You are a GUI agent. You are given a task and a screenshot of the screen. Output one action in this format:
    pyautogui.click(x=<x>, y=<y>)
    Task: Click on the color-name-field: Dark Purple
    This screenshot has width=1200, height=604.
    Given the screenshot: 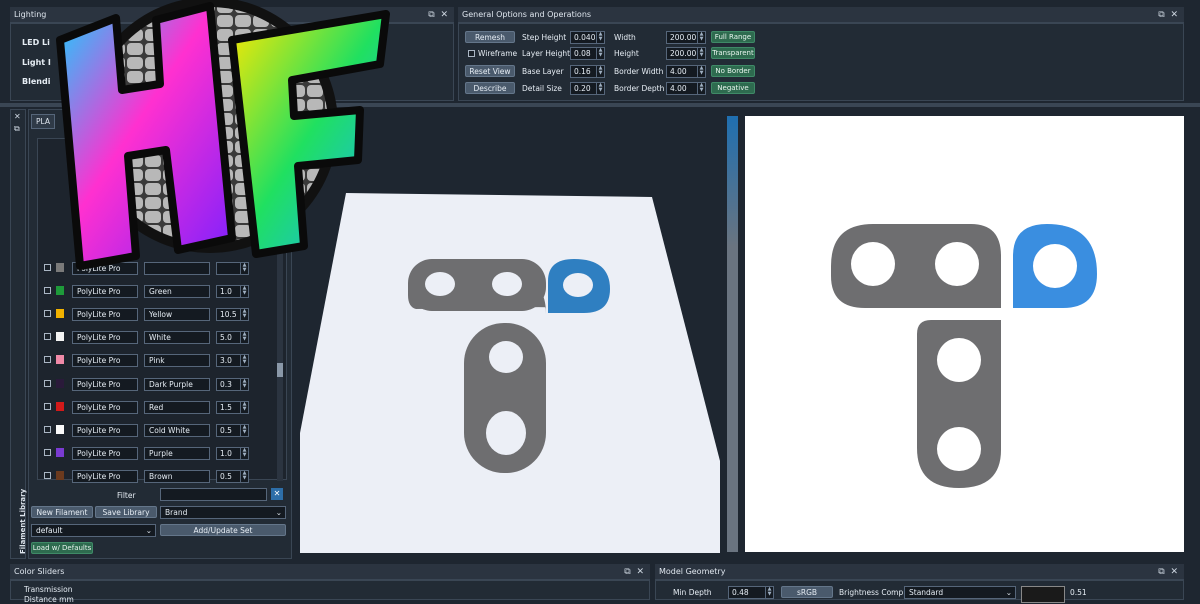 What is the action you would take?
    pyautogui.click(x=177, y=384)
    